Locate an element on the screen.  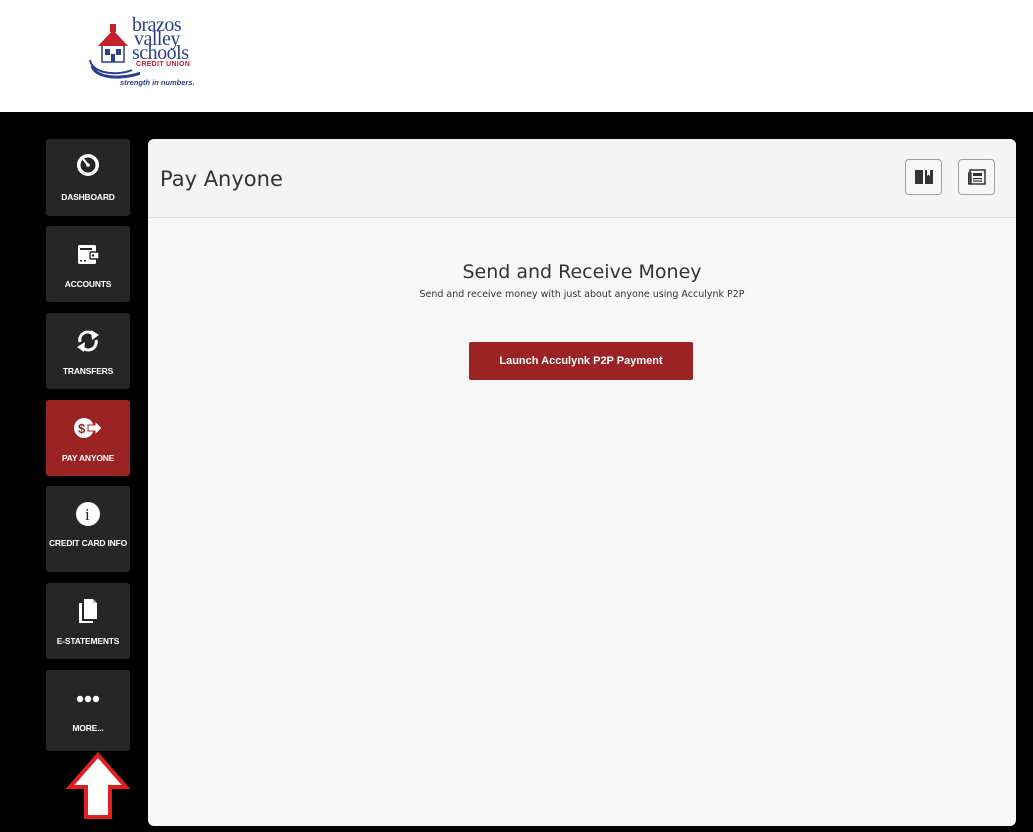
up-arrow-annotation-icon is located at coordinates (98, 785).